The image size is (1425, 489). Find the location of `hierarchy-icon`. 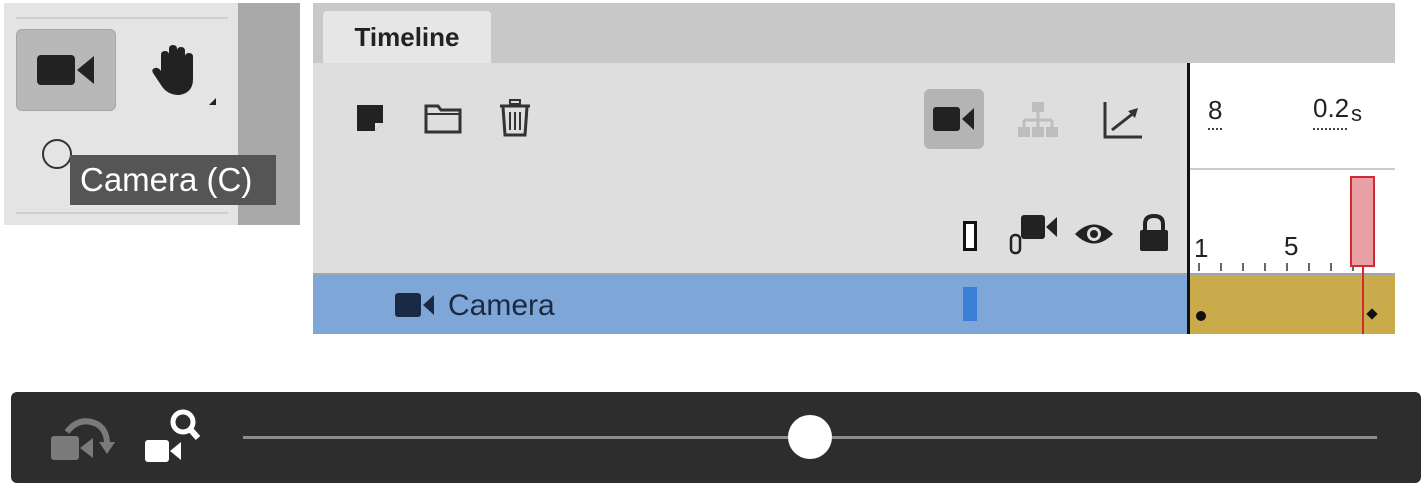

hierarchy-icon is located at coordinates (1038, 119).